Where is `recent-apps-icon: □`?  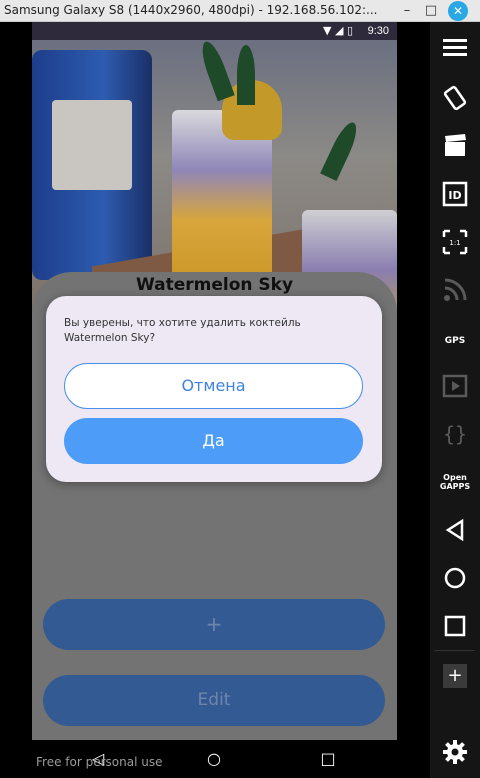
recent-apps-icon: □ is located at coordinates (328, 759).